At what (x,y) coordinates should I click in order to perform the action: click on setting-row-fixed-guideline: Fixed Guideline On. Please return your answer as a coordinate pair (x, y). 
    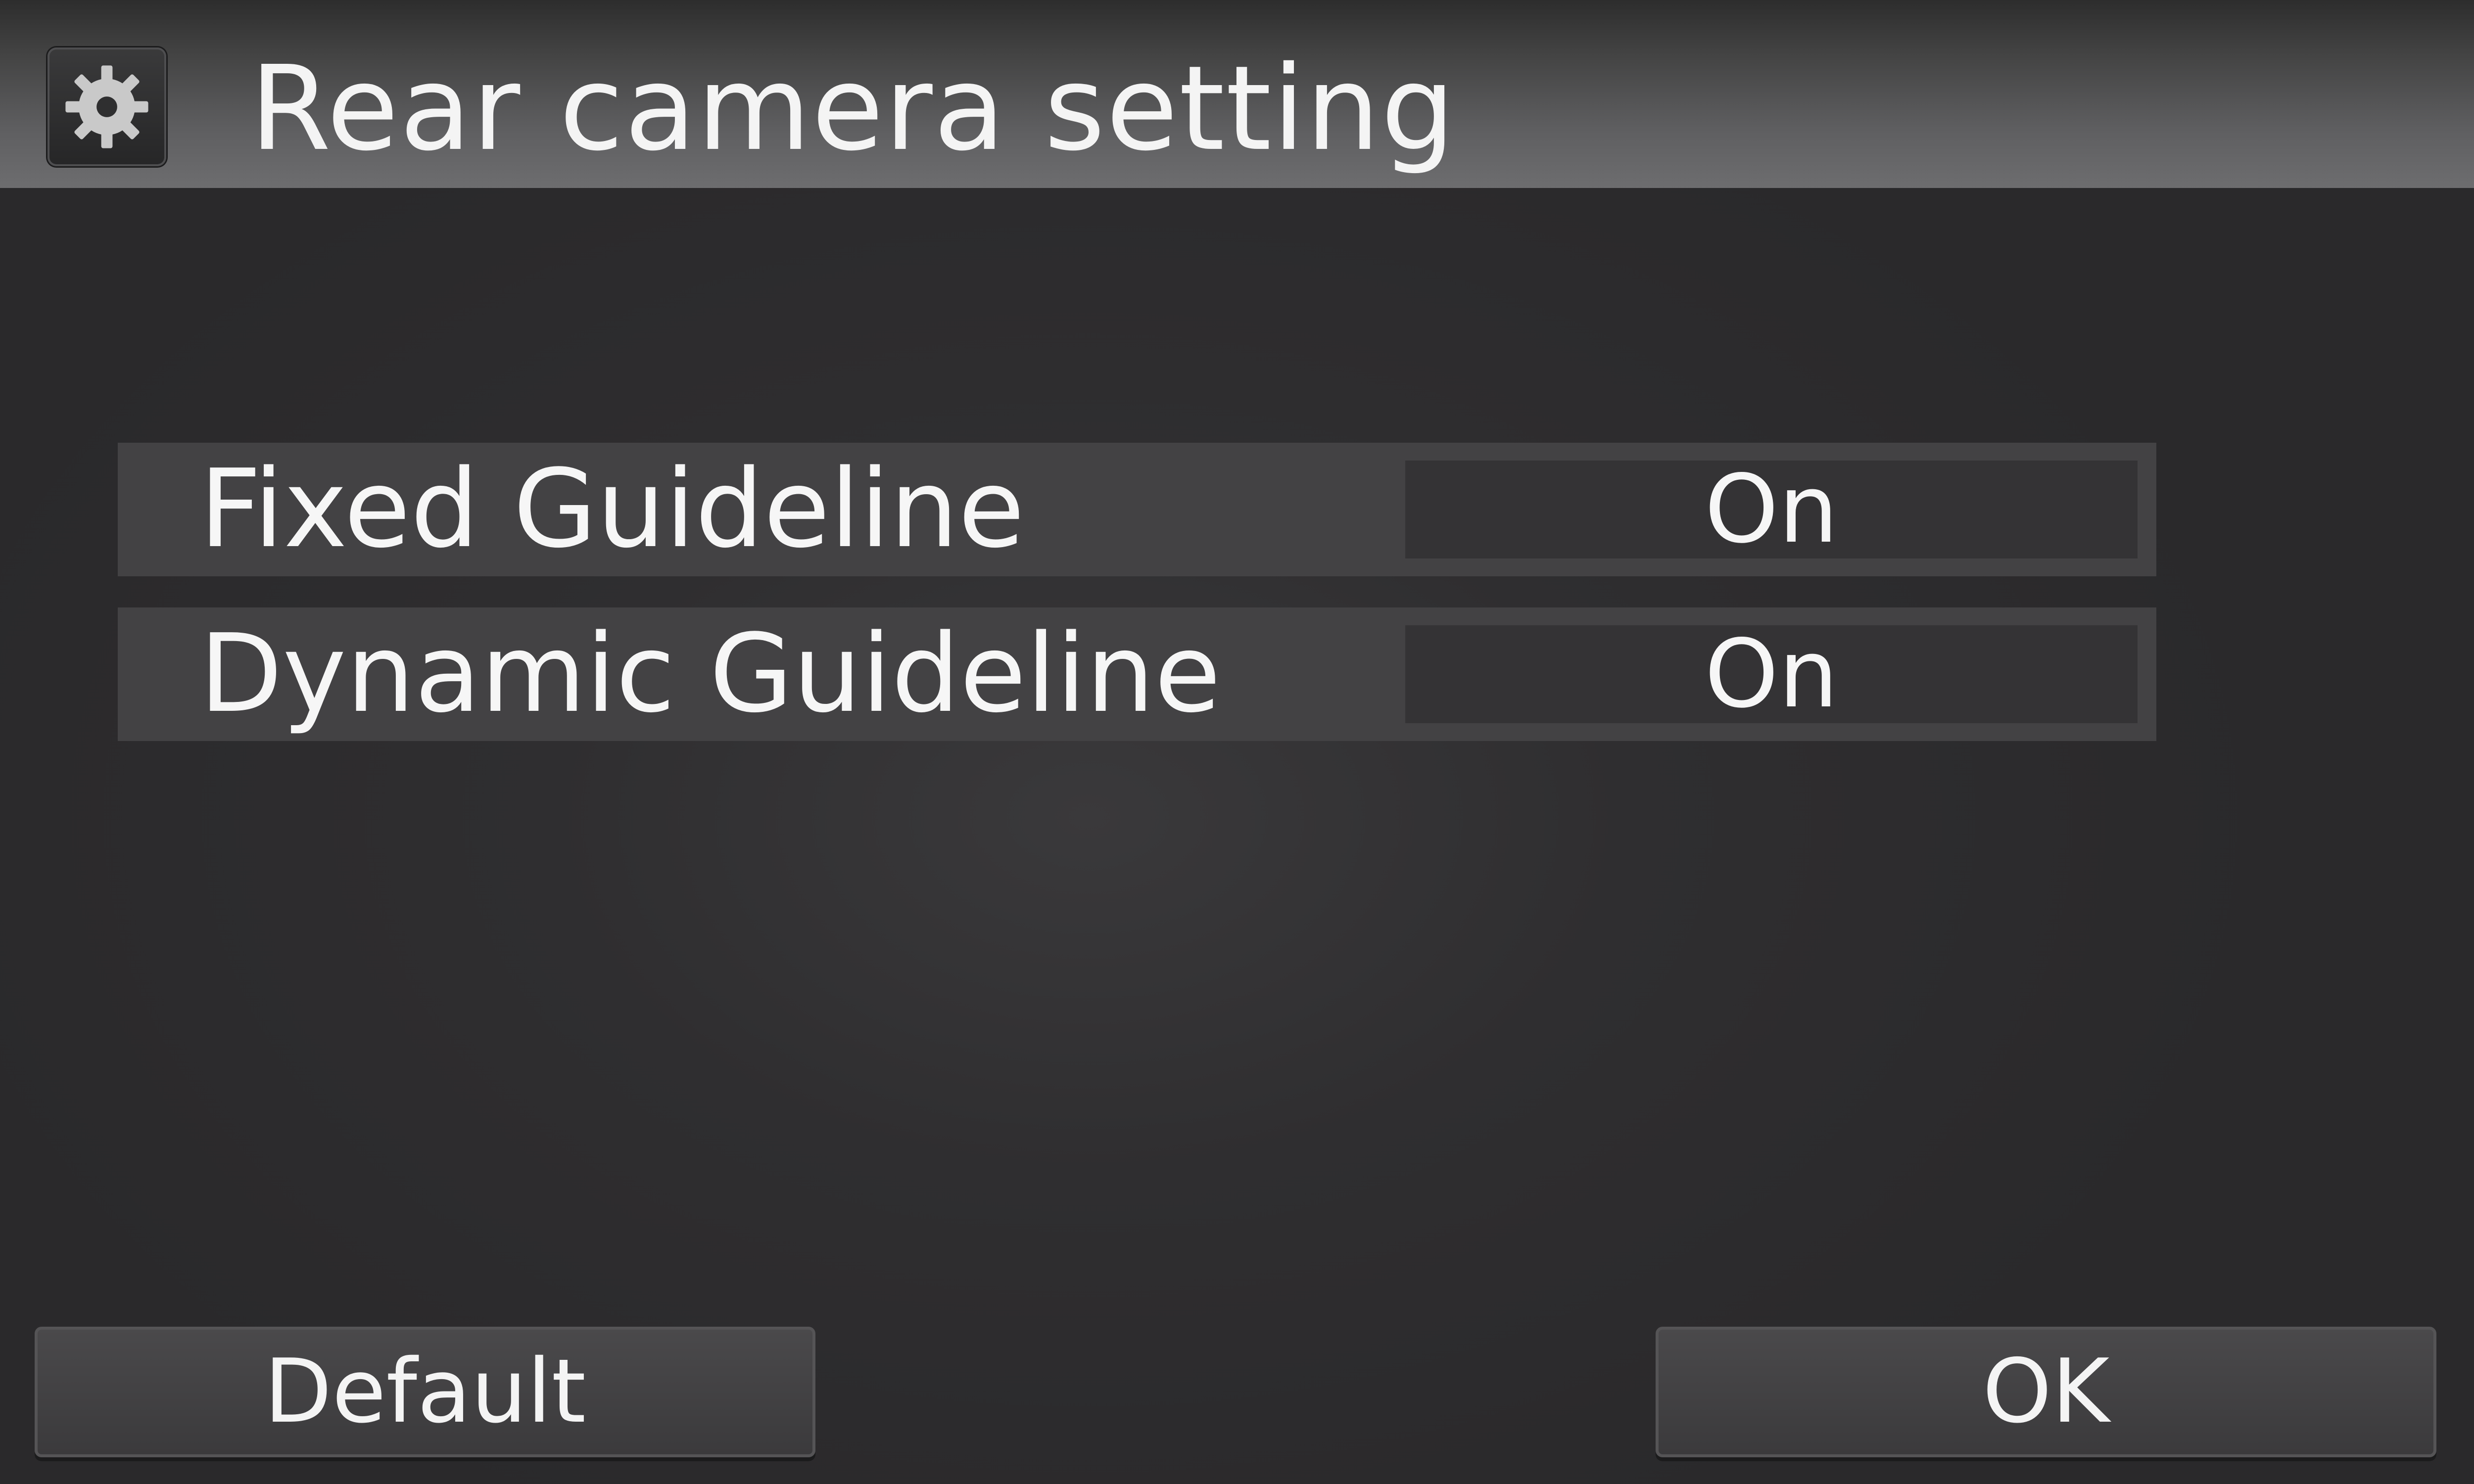
    Looking at the image, I should click on (1137, 509).